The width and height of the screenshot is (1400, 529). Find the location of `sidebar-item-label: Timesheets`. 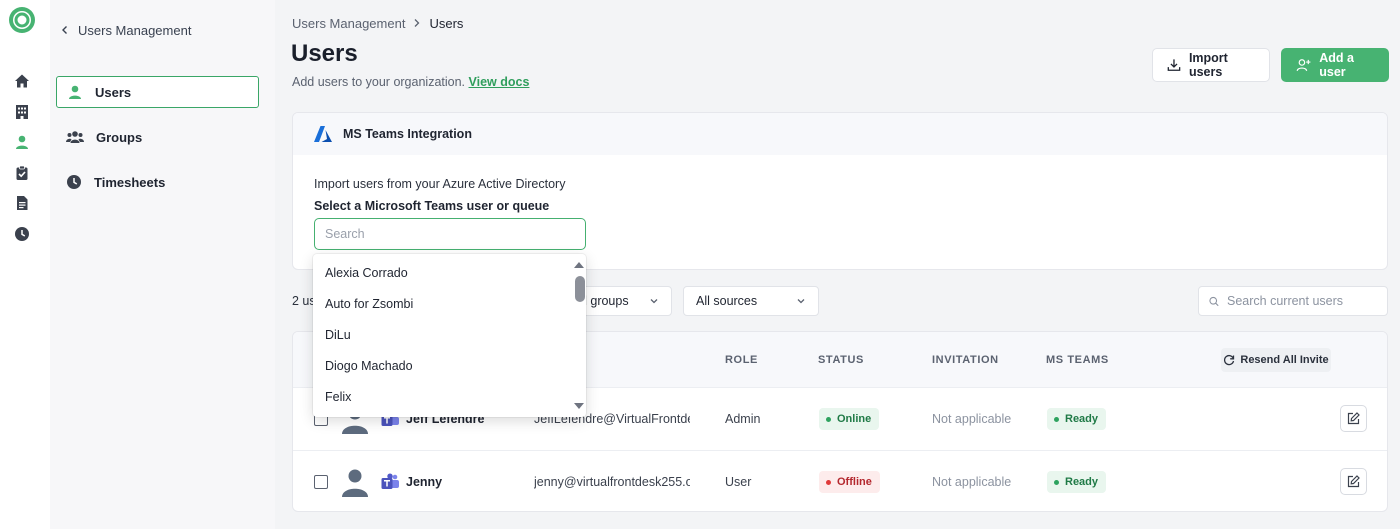

sidebar-item-label: Timesheets is located at coordinates (130, 182).